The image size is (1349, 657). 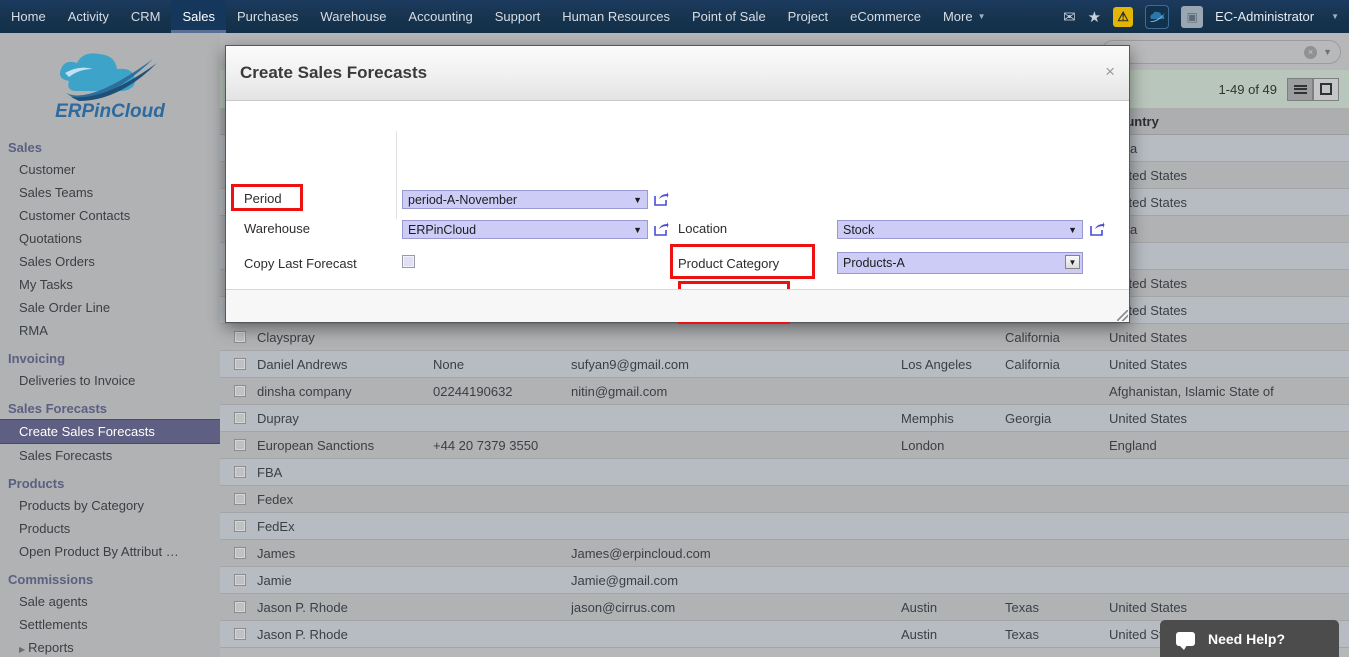 What do you see at coordinates (440, 16) in the screenshot?
I see `nav-item-accounting: Accounting` at bounding box center [440, 16].